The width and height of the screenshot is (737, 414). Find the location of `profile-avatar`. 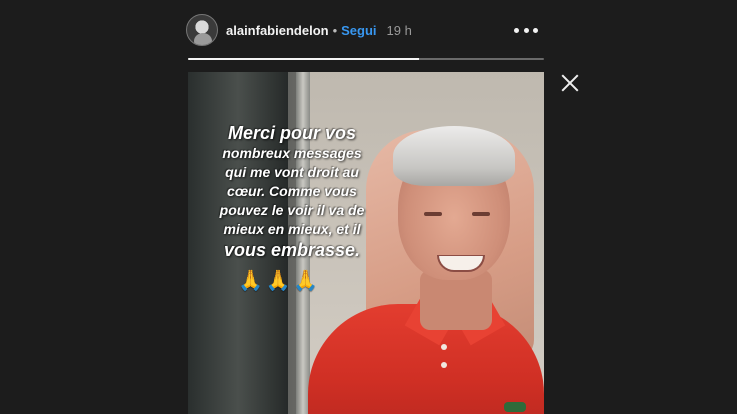

profile-avatar is located at coordinates (202, 30).